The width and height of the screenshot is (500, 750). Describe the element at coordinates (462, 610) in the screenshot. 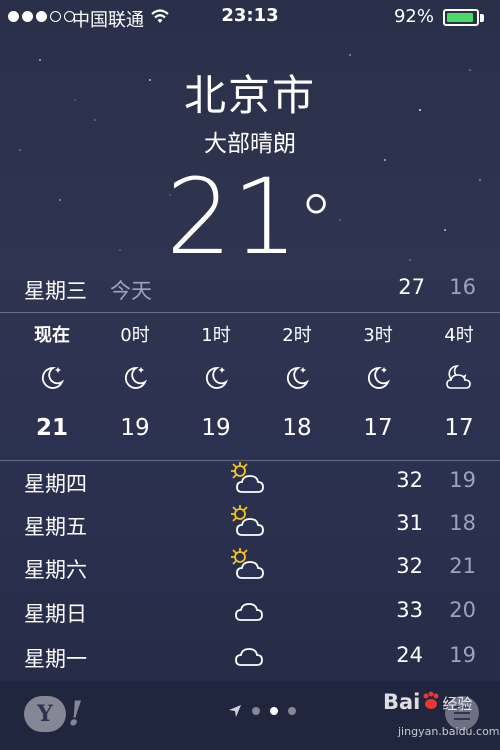

I see `daily-low: 20` at that location.